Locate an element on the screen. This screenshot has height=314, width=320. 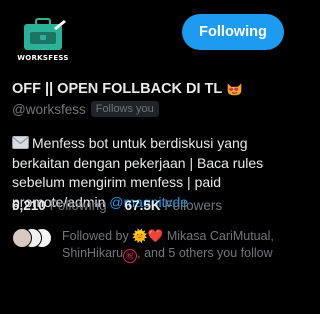
followers-stat: 67.5K Followers is located at coordinates (174, 205).